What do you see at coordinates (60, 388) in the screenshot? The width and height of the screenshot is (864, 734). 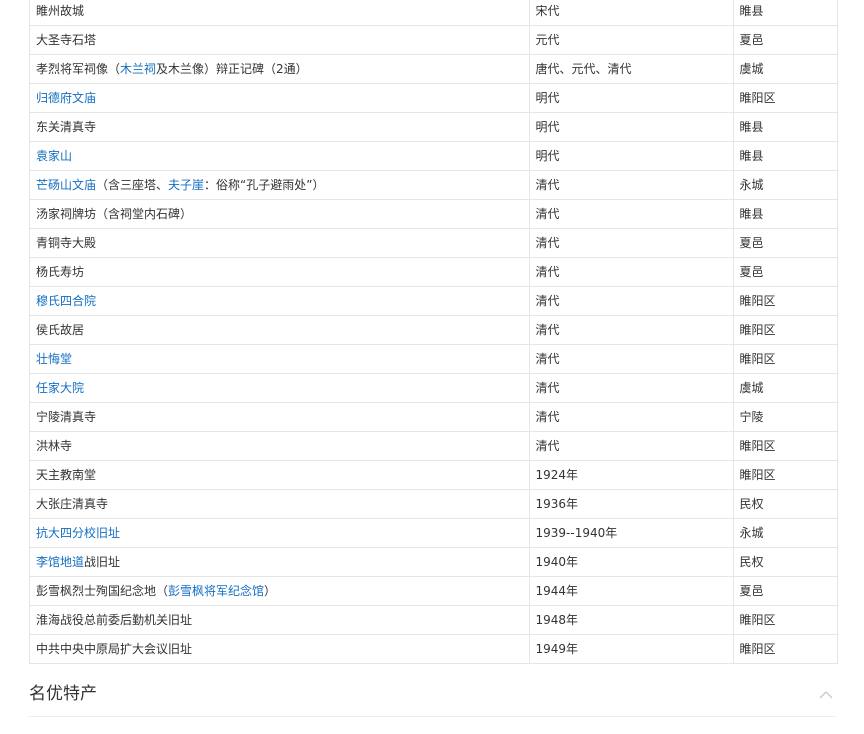 I see `site-link: 任家大院` at bounding box center [60, 388].